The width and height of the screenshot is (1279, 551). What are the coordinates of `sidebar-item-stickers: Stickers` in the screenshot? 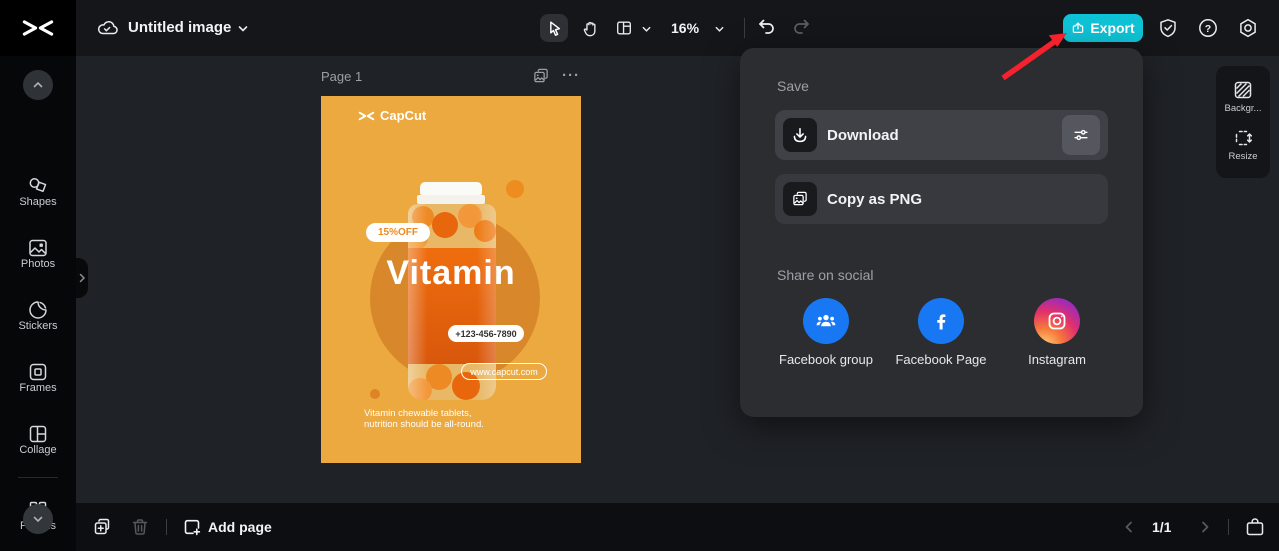 It's located at (38, 326).